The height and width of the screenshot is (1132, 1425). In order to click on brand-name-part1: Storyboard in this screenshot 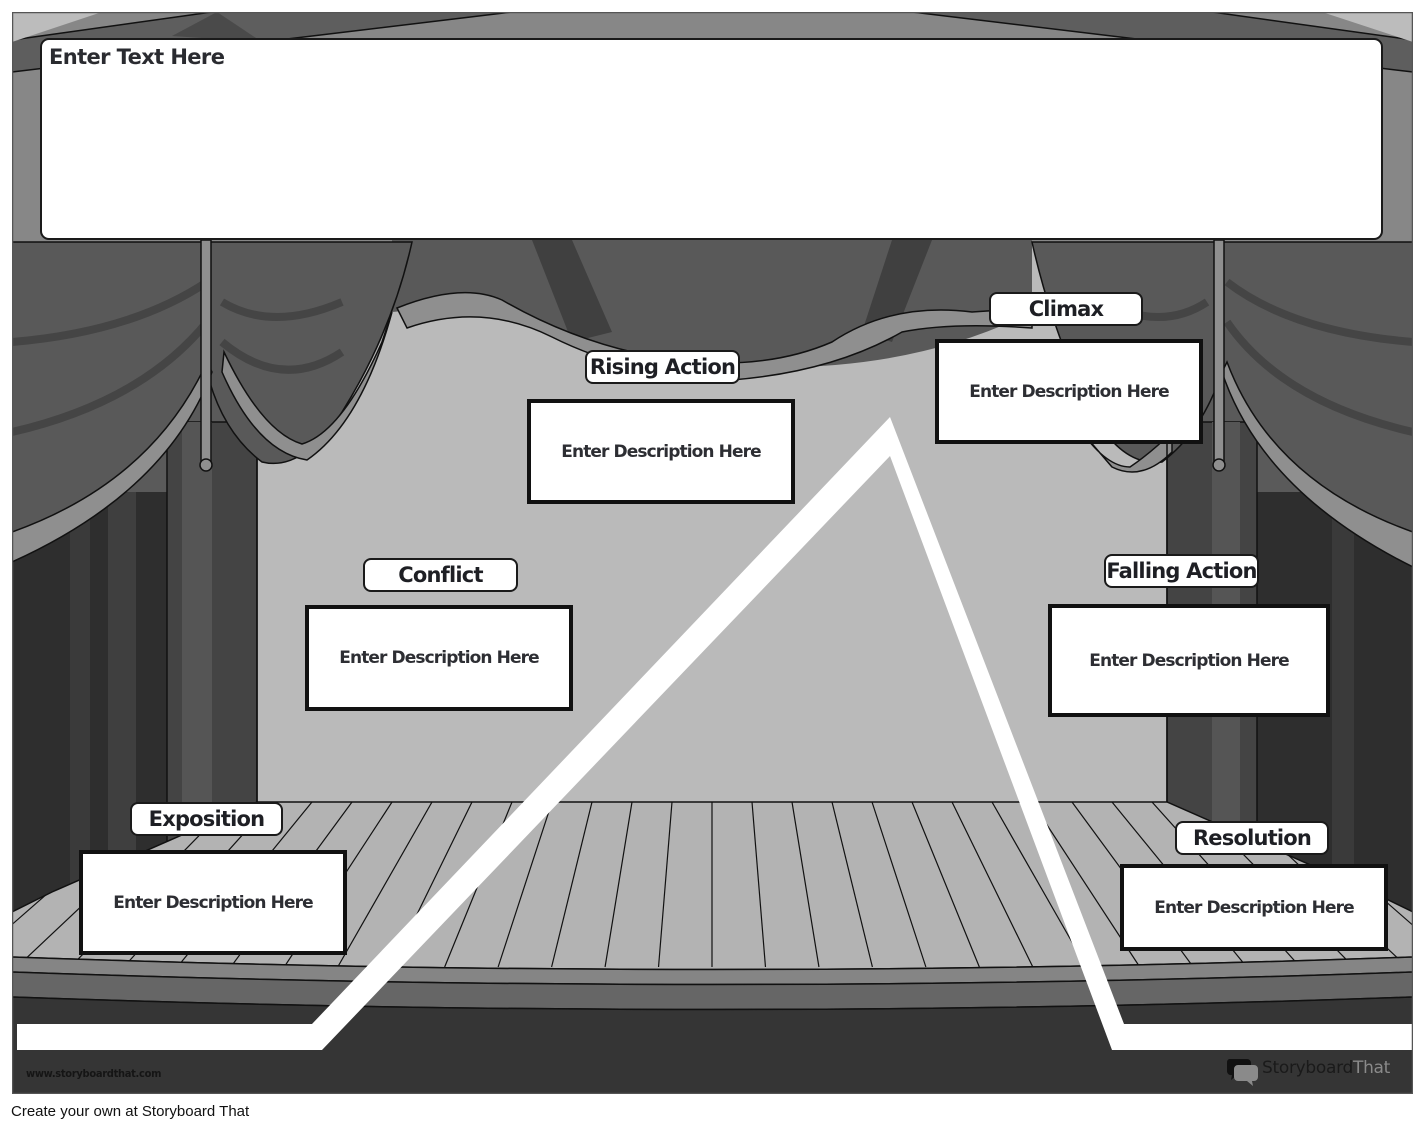, I will do `click(1307, 1068)`.